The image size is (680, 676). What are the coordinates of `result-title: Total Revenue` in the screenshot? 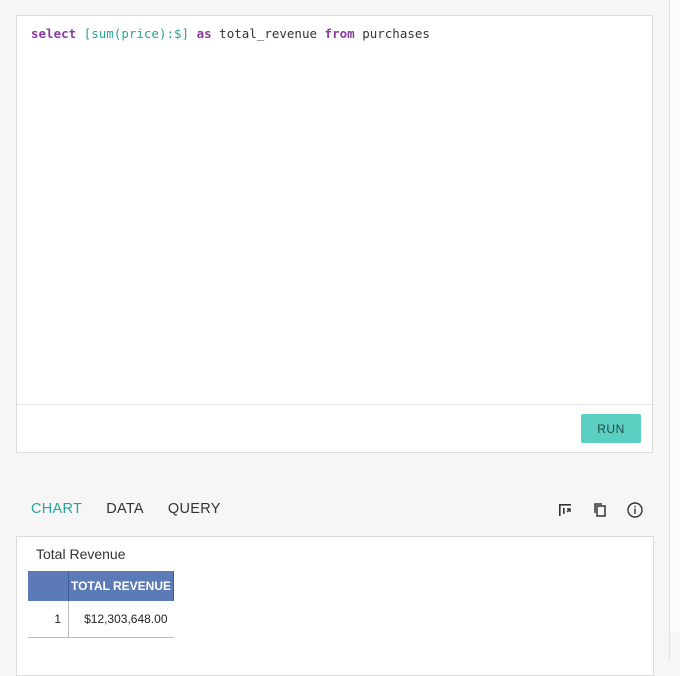 It's located at (81, 554).